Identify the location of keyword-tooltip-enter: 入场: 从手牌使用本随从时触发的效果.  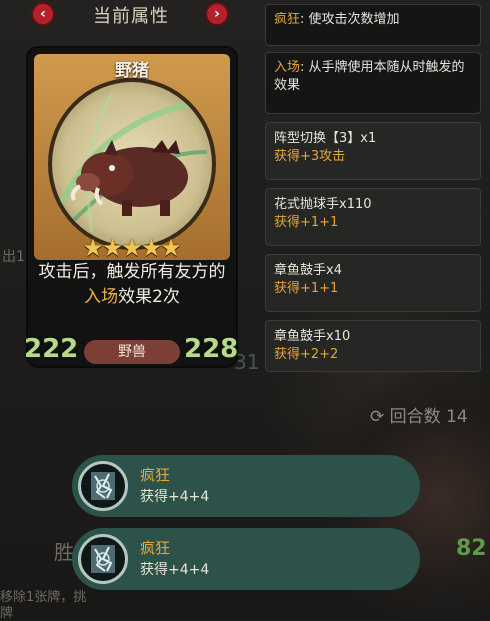
(373, 83).